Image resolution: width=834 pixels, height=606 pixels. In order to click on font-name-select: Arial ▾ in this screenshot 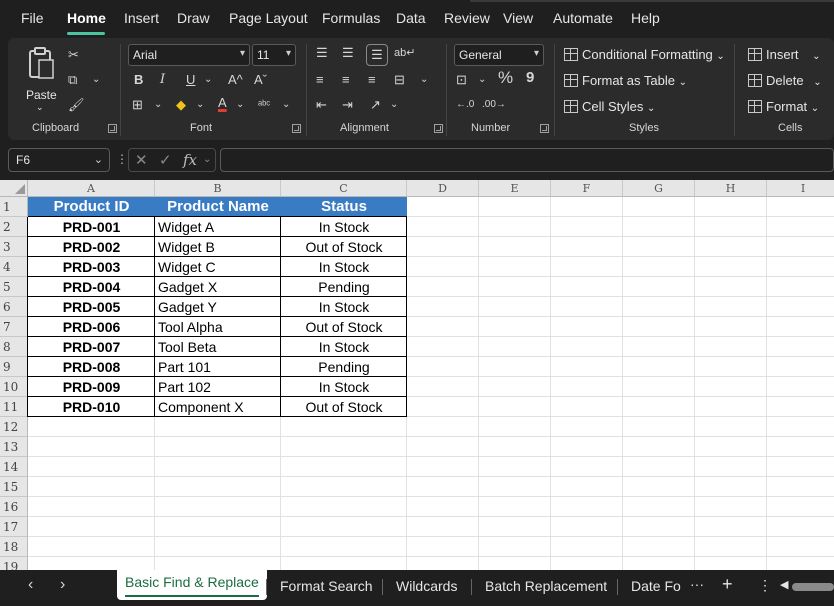, I will do `click(189, 55)`.